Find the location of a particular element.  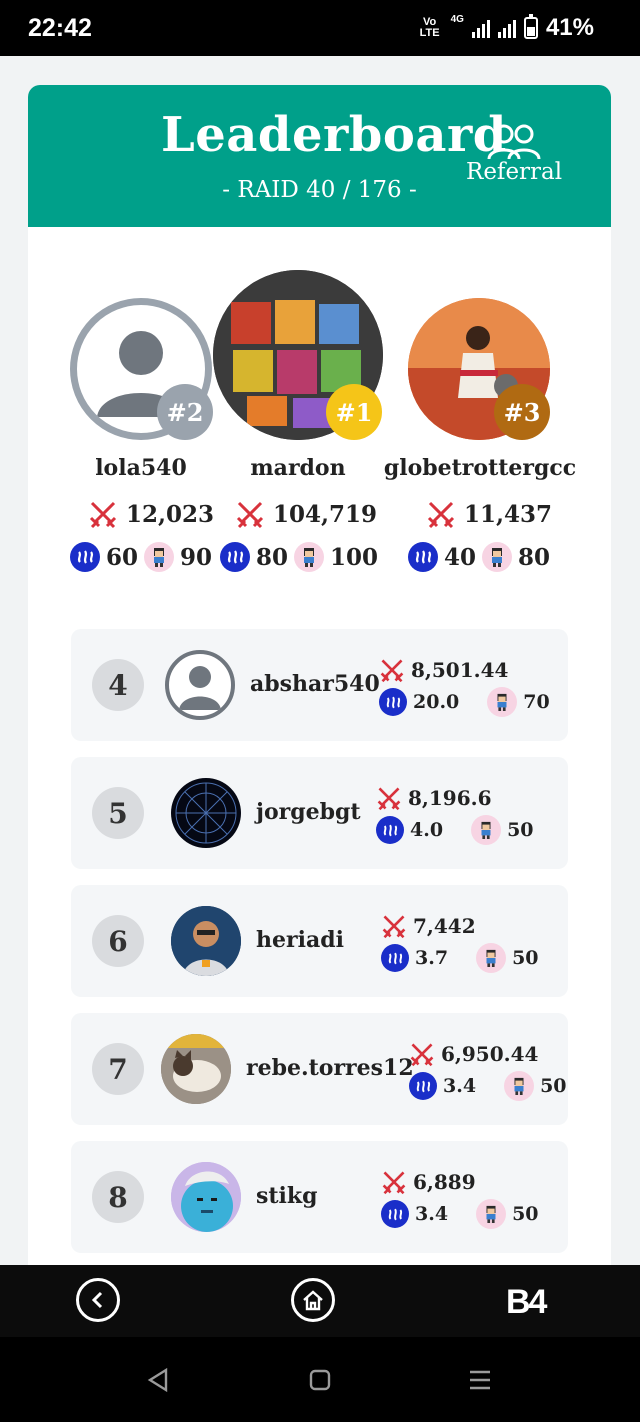

podium-damage: 11,437 is located at coordinates (489, 514).